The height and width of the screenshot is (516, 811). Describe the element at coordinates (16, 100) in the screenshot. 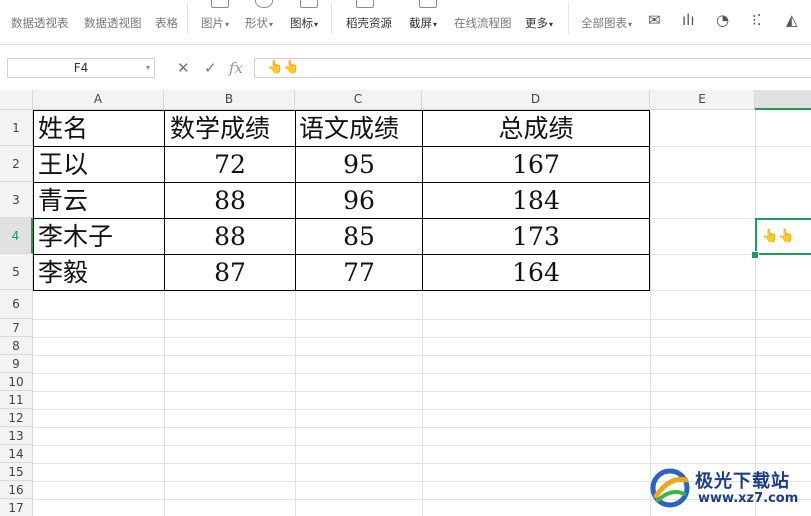

I see `select-all-corner` at that location.